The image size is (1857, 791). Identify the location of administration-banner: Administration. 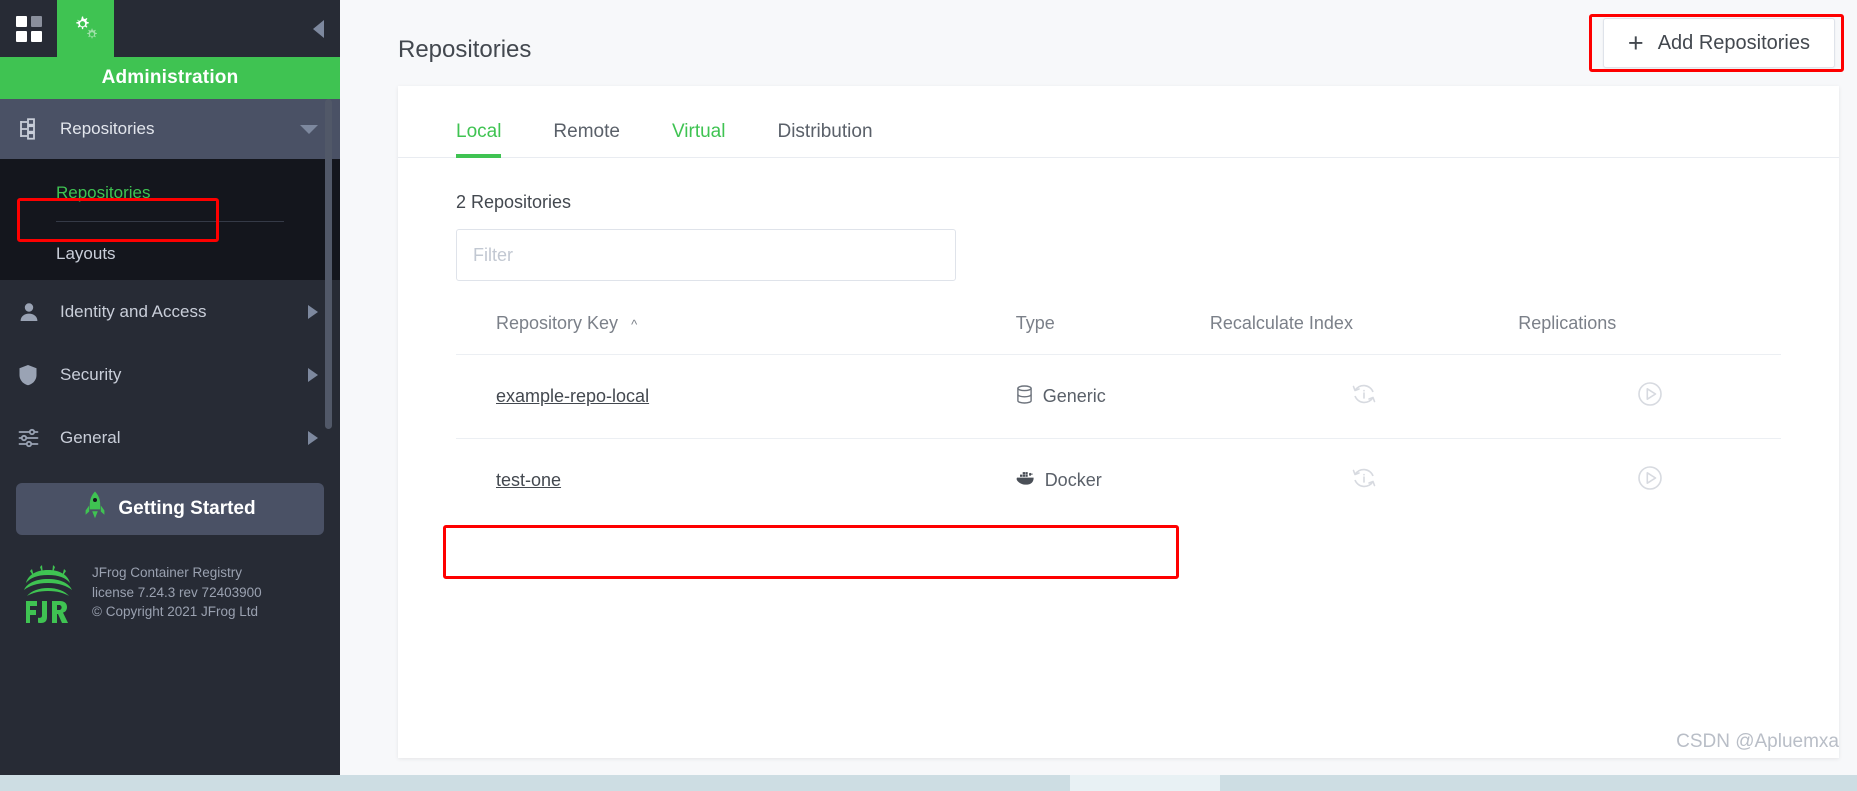
(170, 78).